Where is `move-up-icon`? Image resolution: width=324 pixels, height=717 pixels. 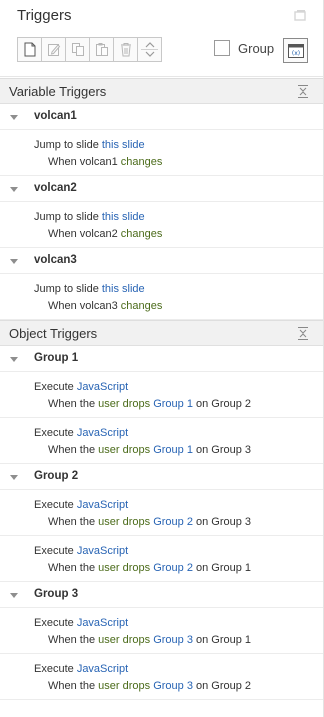 move-up-icon is located at coordinates (150, 44).